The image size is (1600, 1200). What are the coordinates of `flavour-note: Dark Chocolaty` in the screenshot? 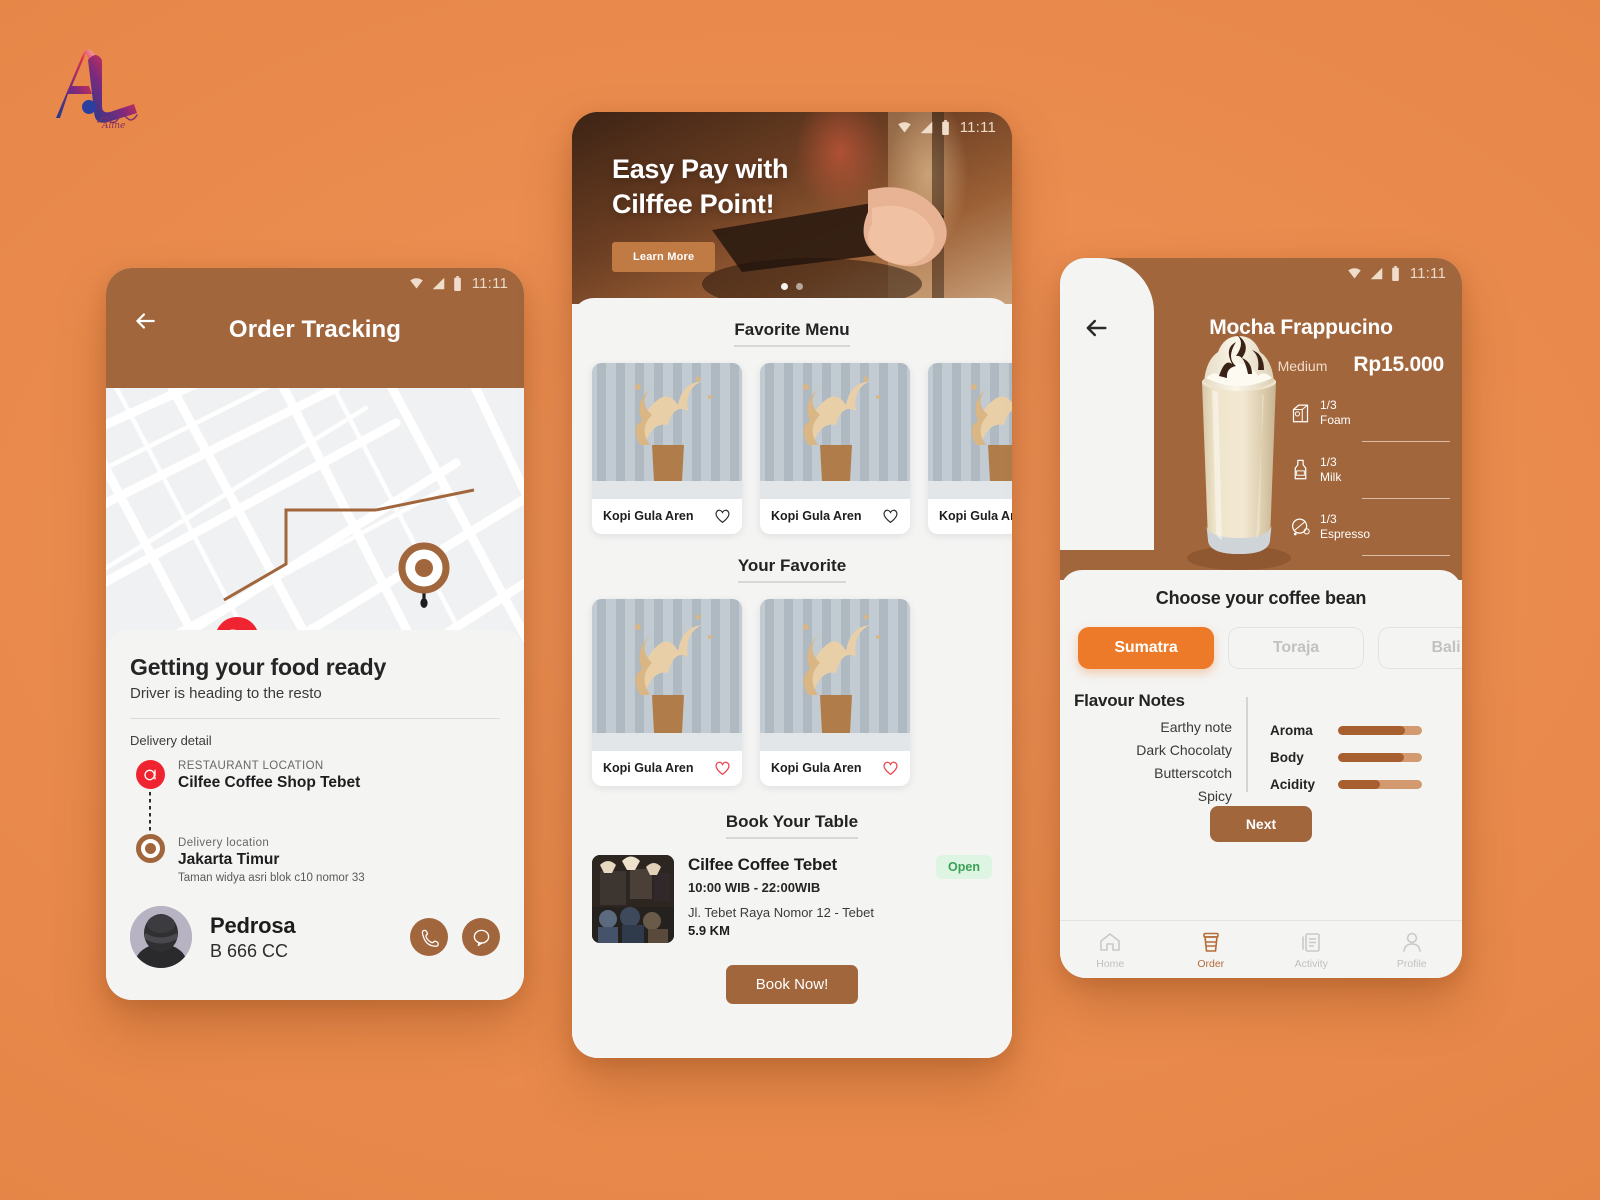 It's located at (1184, 750).